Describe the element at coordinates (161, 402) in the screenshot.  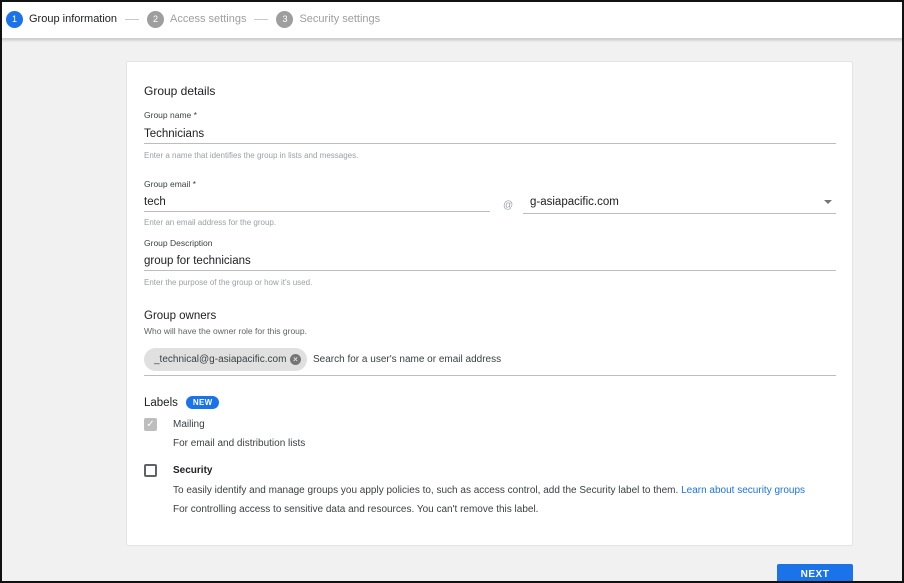
I see `labels-title: Labels` at that location.